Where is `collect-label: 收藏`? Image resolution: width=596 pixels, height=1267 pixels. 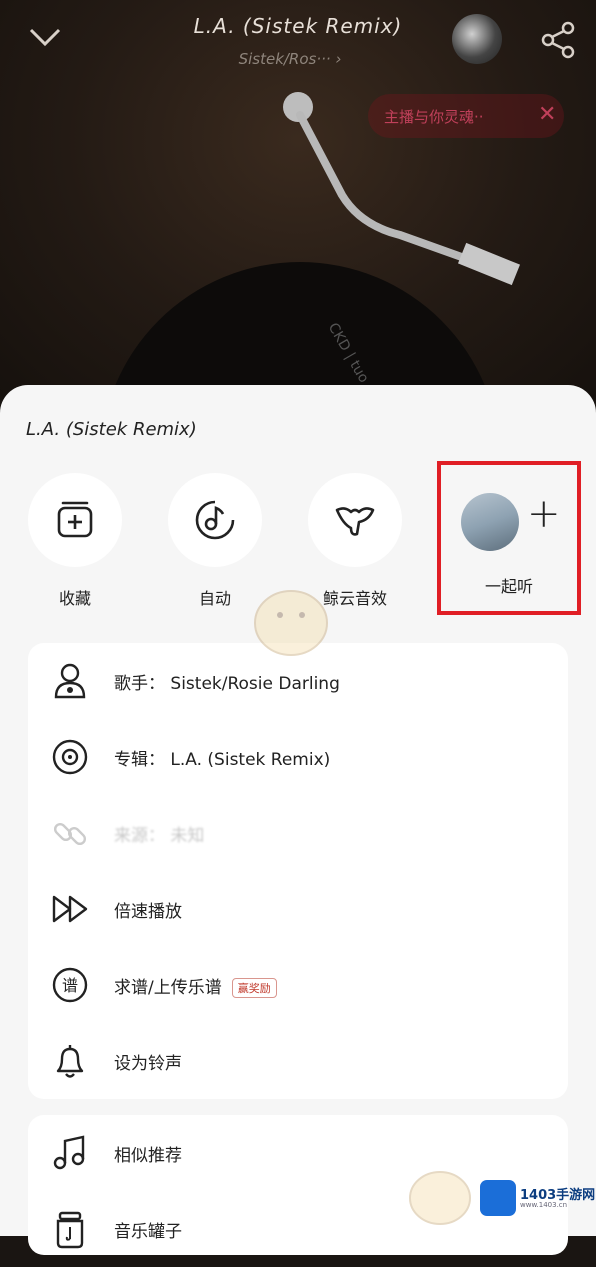 collect-label: 收藏 is located at coordinates (74, 598).